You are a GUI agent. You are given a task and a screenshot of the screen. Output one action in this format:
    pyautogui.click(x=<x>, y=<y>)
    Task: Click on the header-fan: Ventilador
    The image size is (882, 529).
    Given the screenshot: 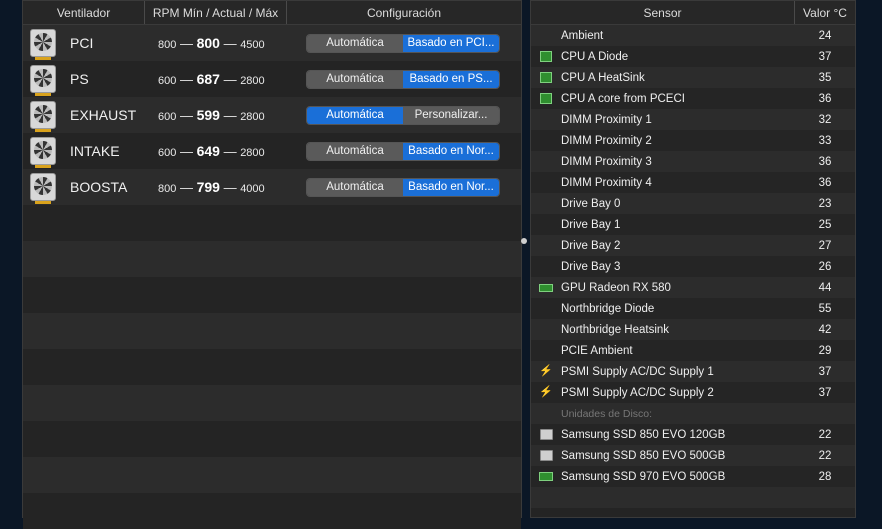 What is the action you would take?
    pyautogui.click(x=84, y=12)
    